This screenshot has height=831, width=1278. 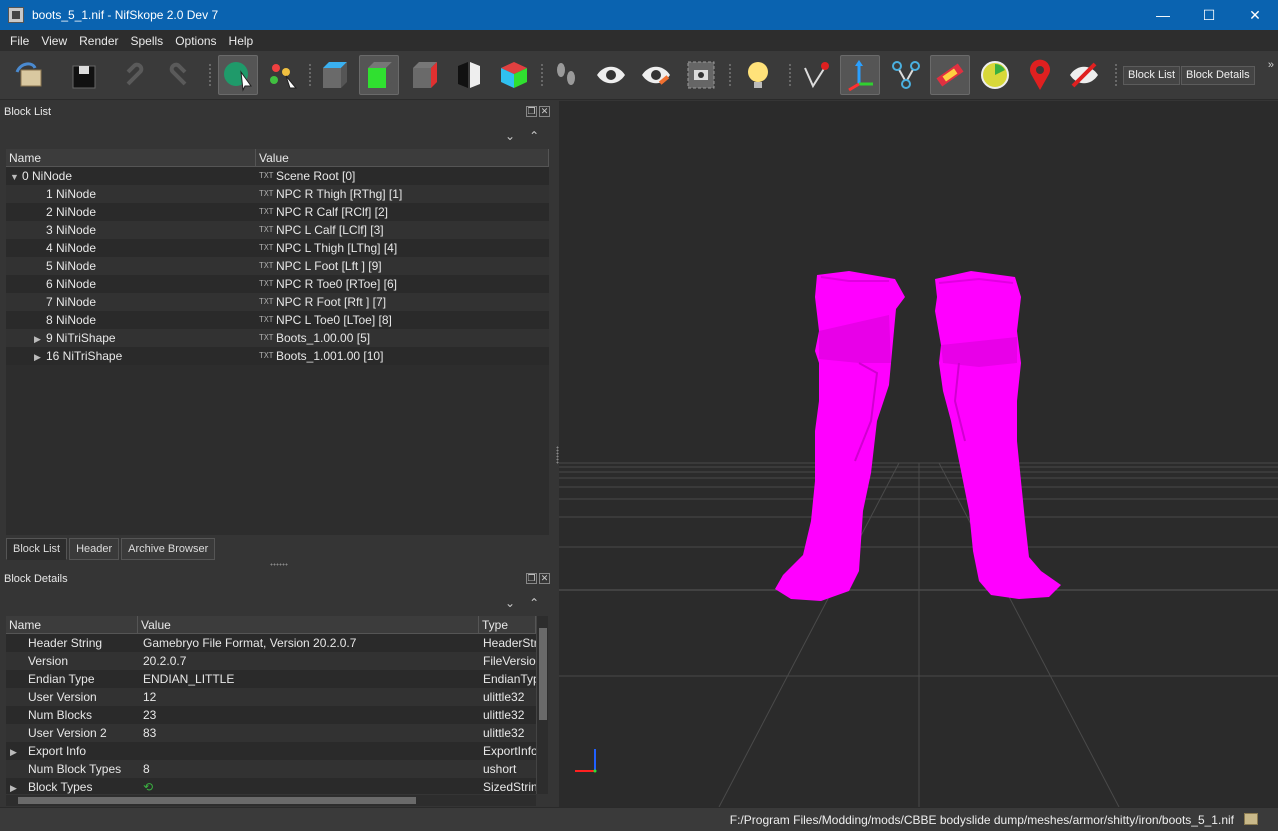 I want to click on minimize-button: —, so click(x=1163, y=15).